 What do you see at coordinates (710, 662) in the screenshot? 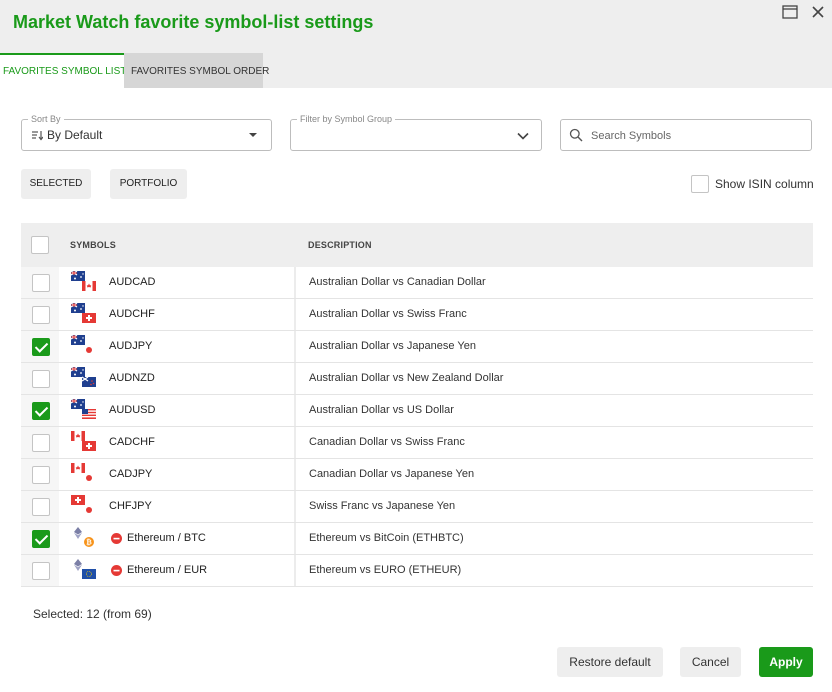
I see `cancel-button: Cancel` at bounding box center [710, 662].